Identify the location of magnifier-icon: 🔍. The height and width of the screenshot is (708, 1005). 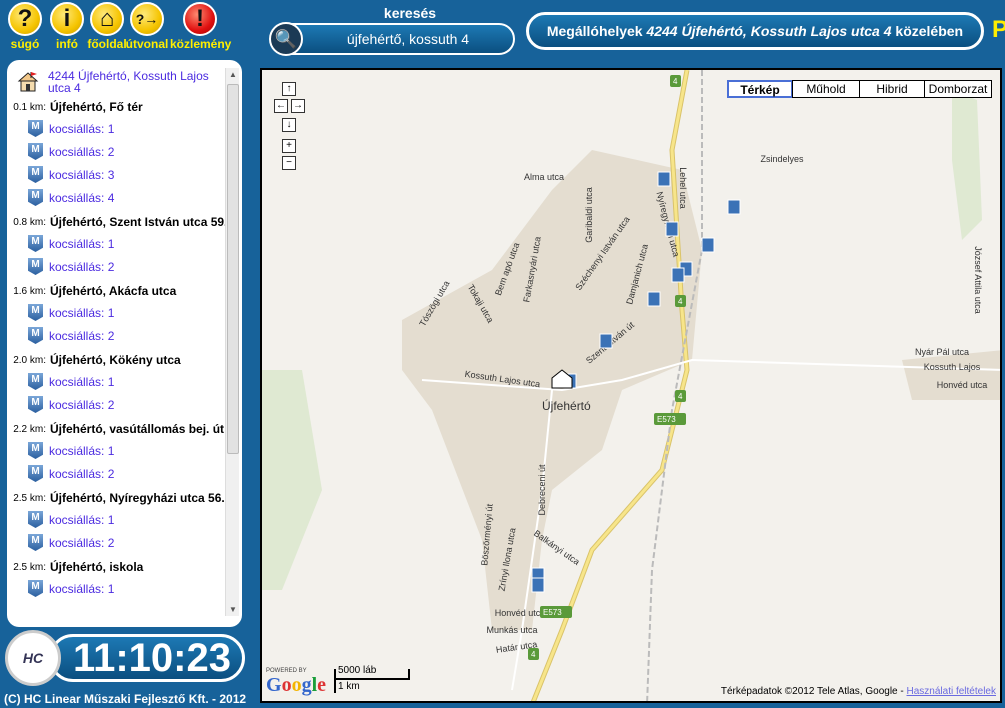
(286, 39).